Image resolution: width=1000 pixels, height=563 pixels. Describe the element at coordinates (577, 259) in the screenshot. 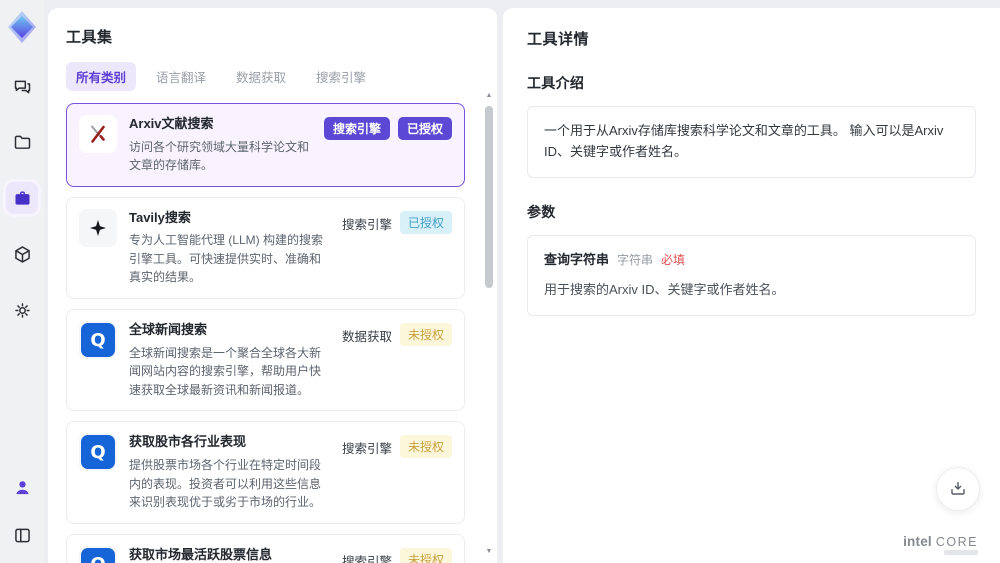

I see `param-name: 查询字符串` at that location.